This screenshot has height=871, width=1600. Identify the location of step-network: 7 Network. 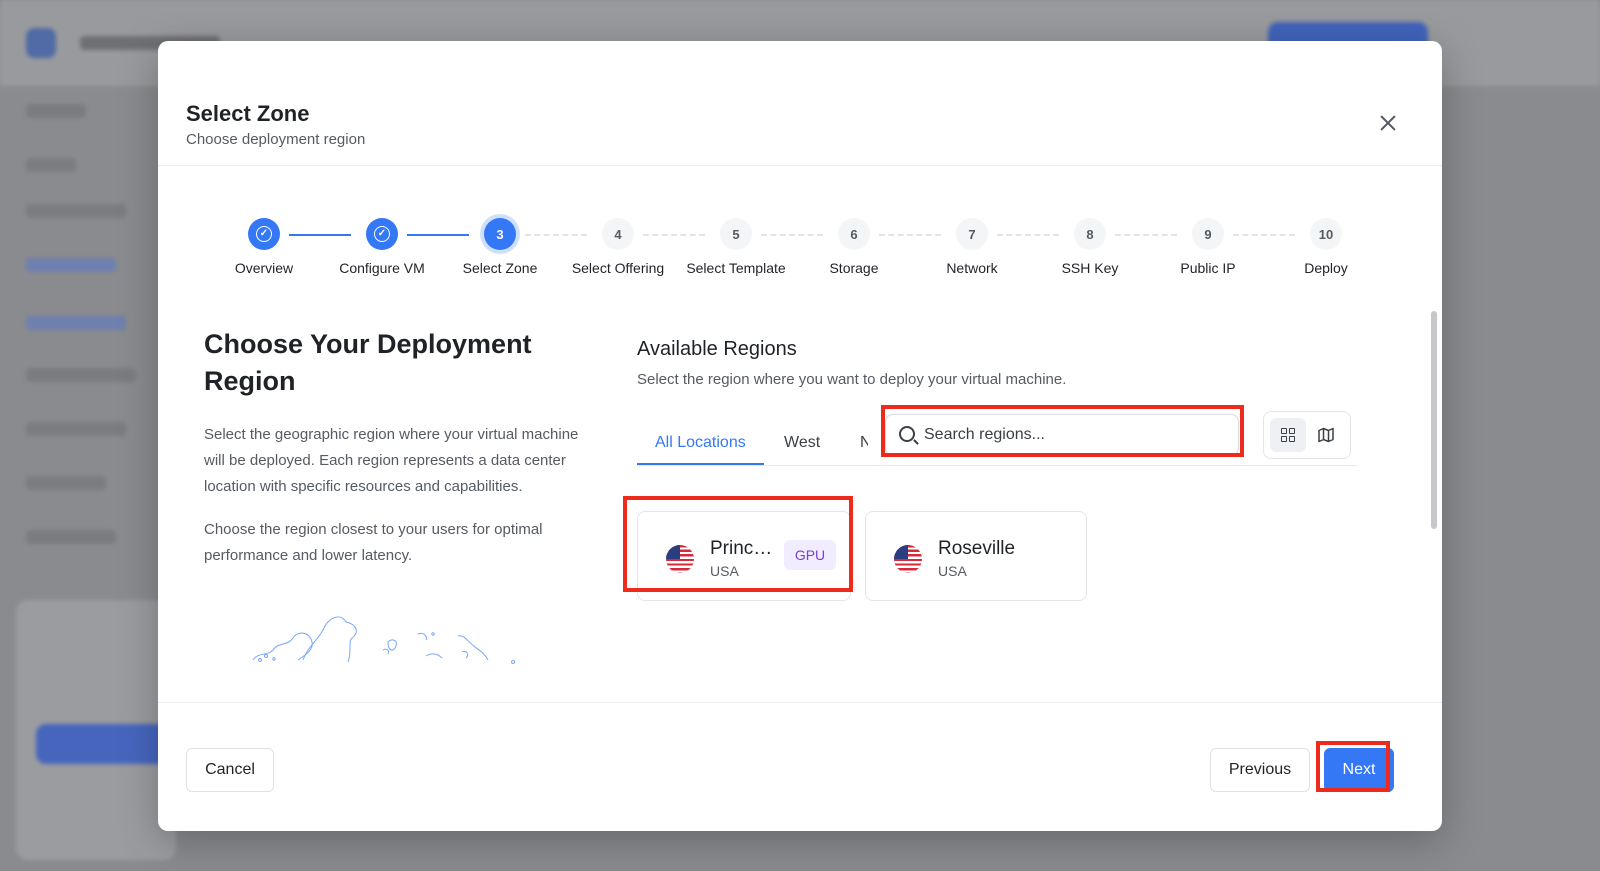
(972, 247).